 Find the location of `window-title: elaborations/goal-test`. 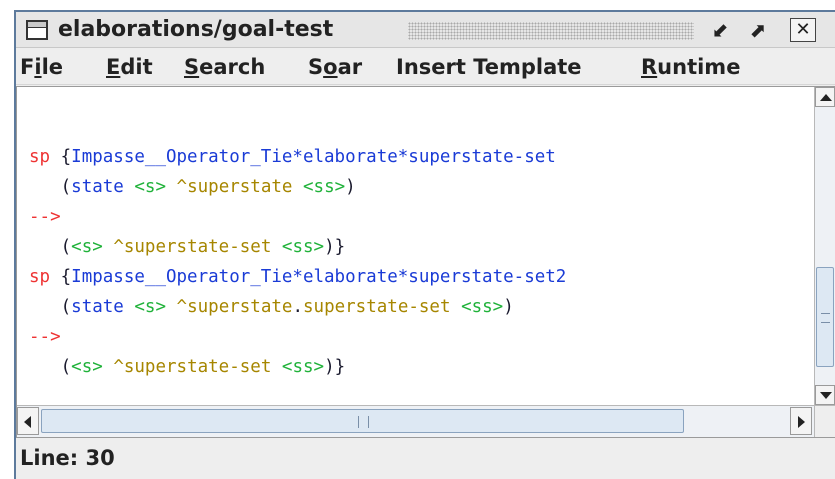

window-title: elaborations/goal-test is located at coordinates (196, 29).